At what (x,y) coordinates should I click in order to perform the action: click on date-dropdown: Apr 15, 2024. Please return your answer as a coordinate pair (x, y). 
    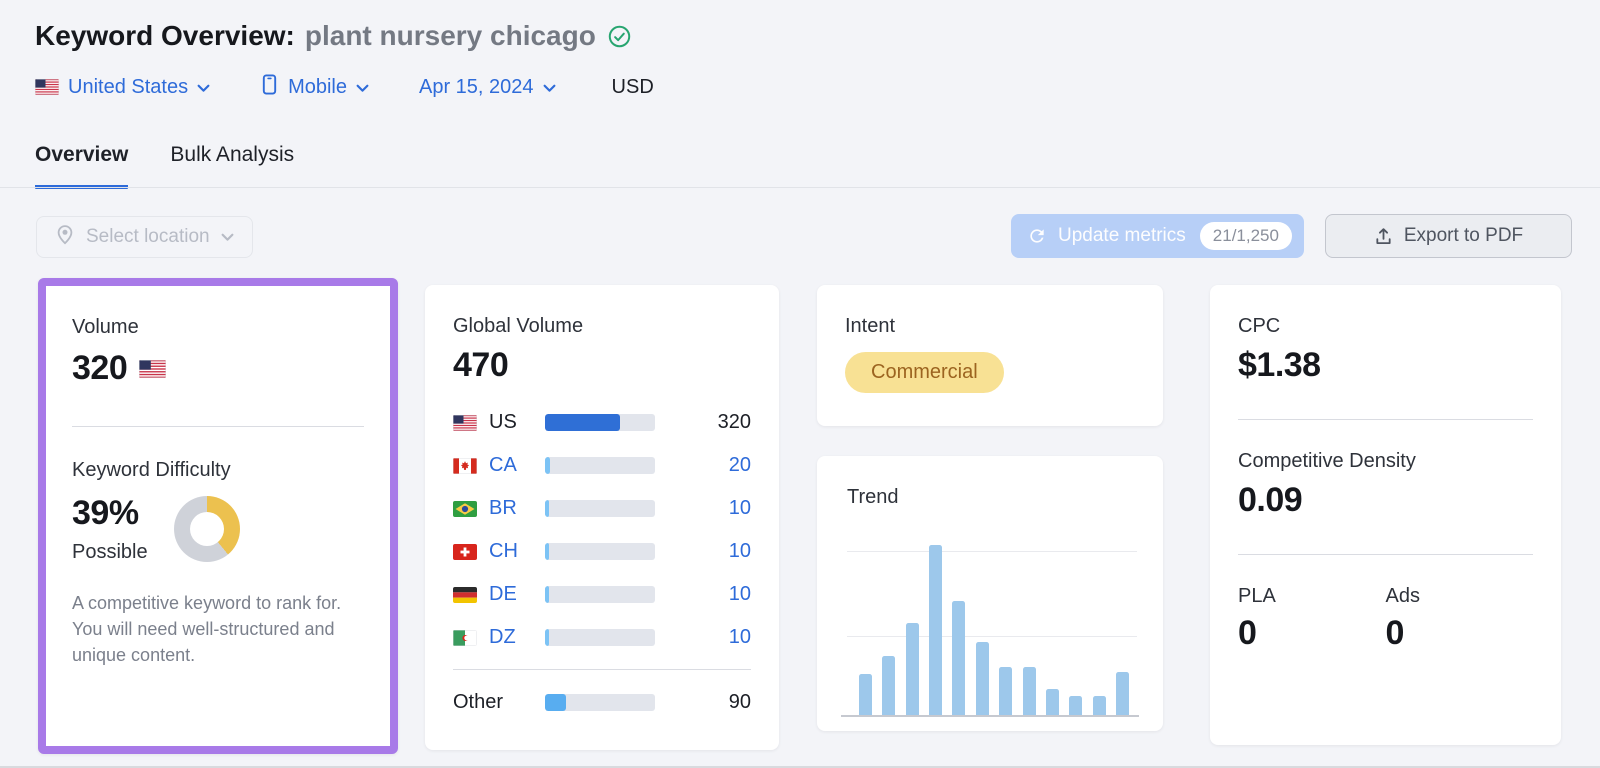
    Looking at the image, I should click on (487, 87).